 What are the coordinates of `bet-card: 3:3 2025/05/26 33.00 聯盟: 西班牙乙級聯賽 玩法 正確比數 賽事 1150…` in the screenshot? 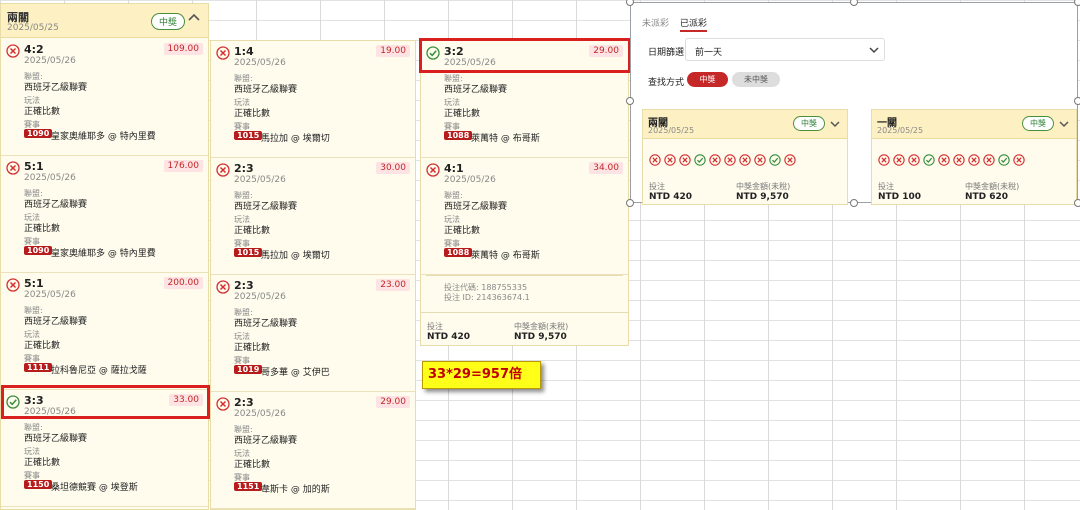 It's located at (104, 448).